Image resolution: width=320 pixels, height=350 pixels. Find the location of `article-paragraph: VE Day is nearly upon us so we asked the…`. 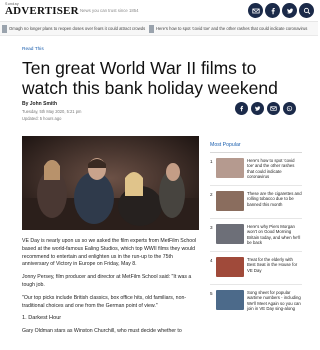

article-paragraph: VE Day is nearly upon us so we asked the… is located at coordinates (109, 253).